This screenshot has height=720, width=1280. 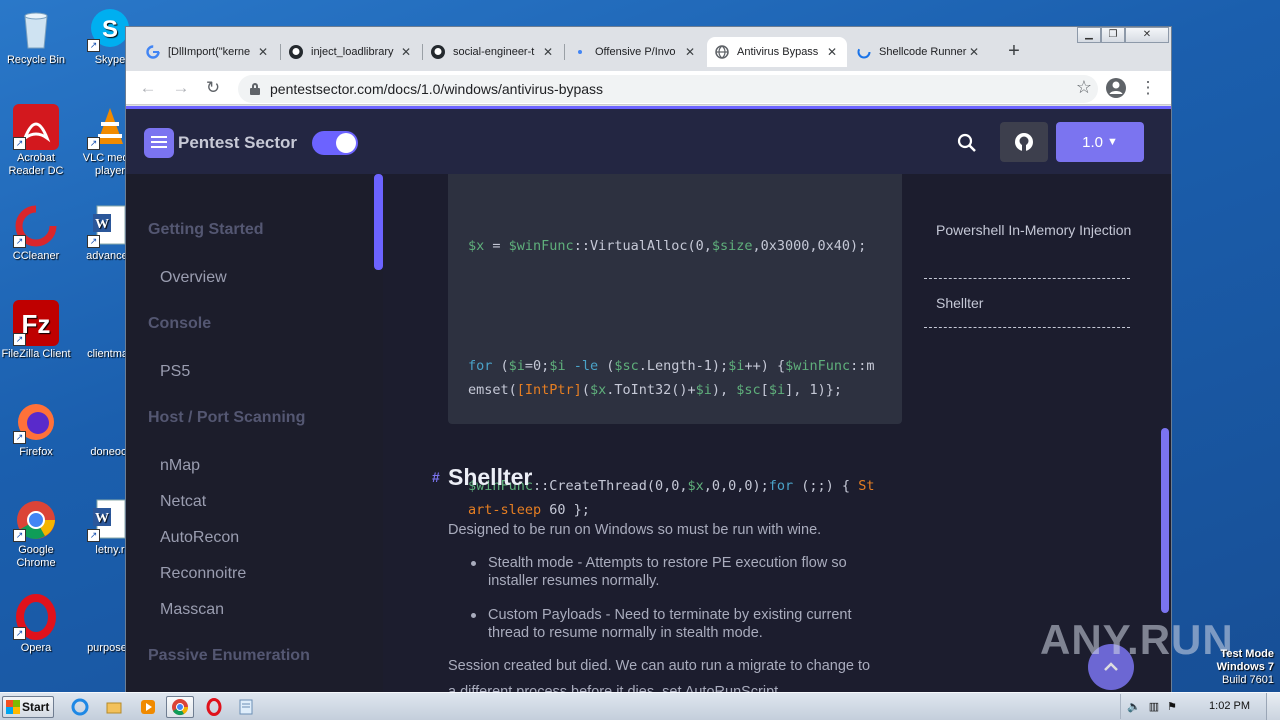 I want to click on start-button: Start, so click(x=28, y=707).